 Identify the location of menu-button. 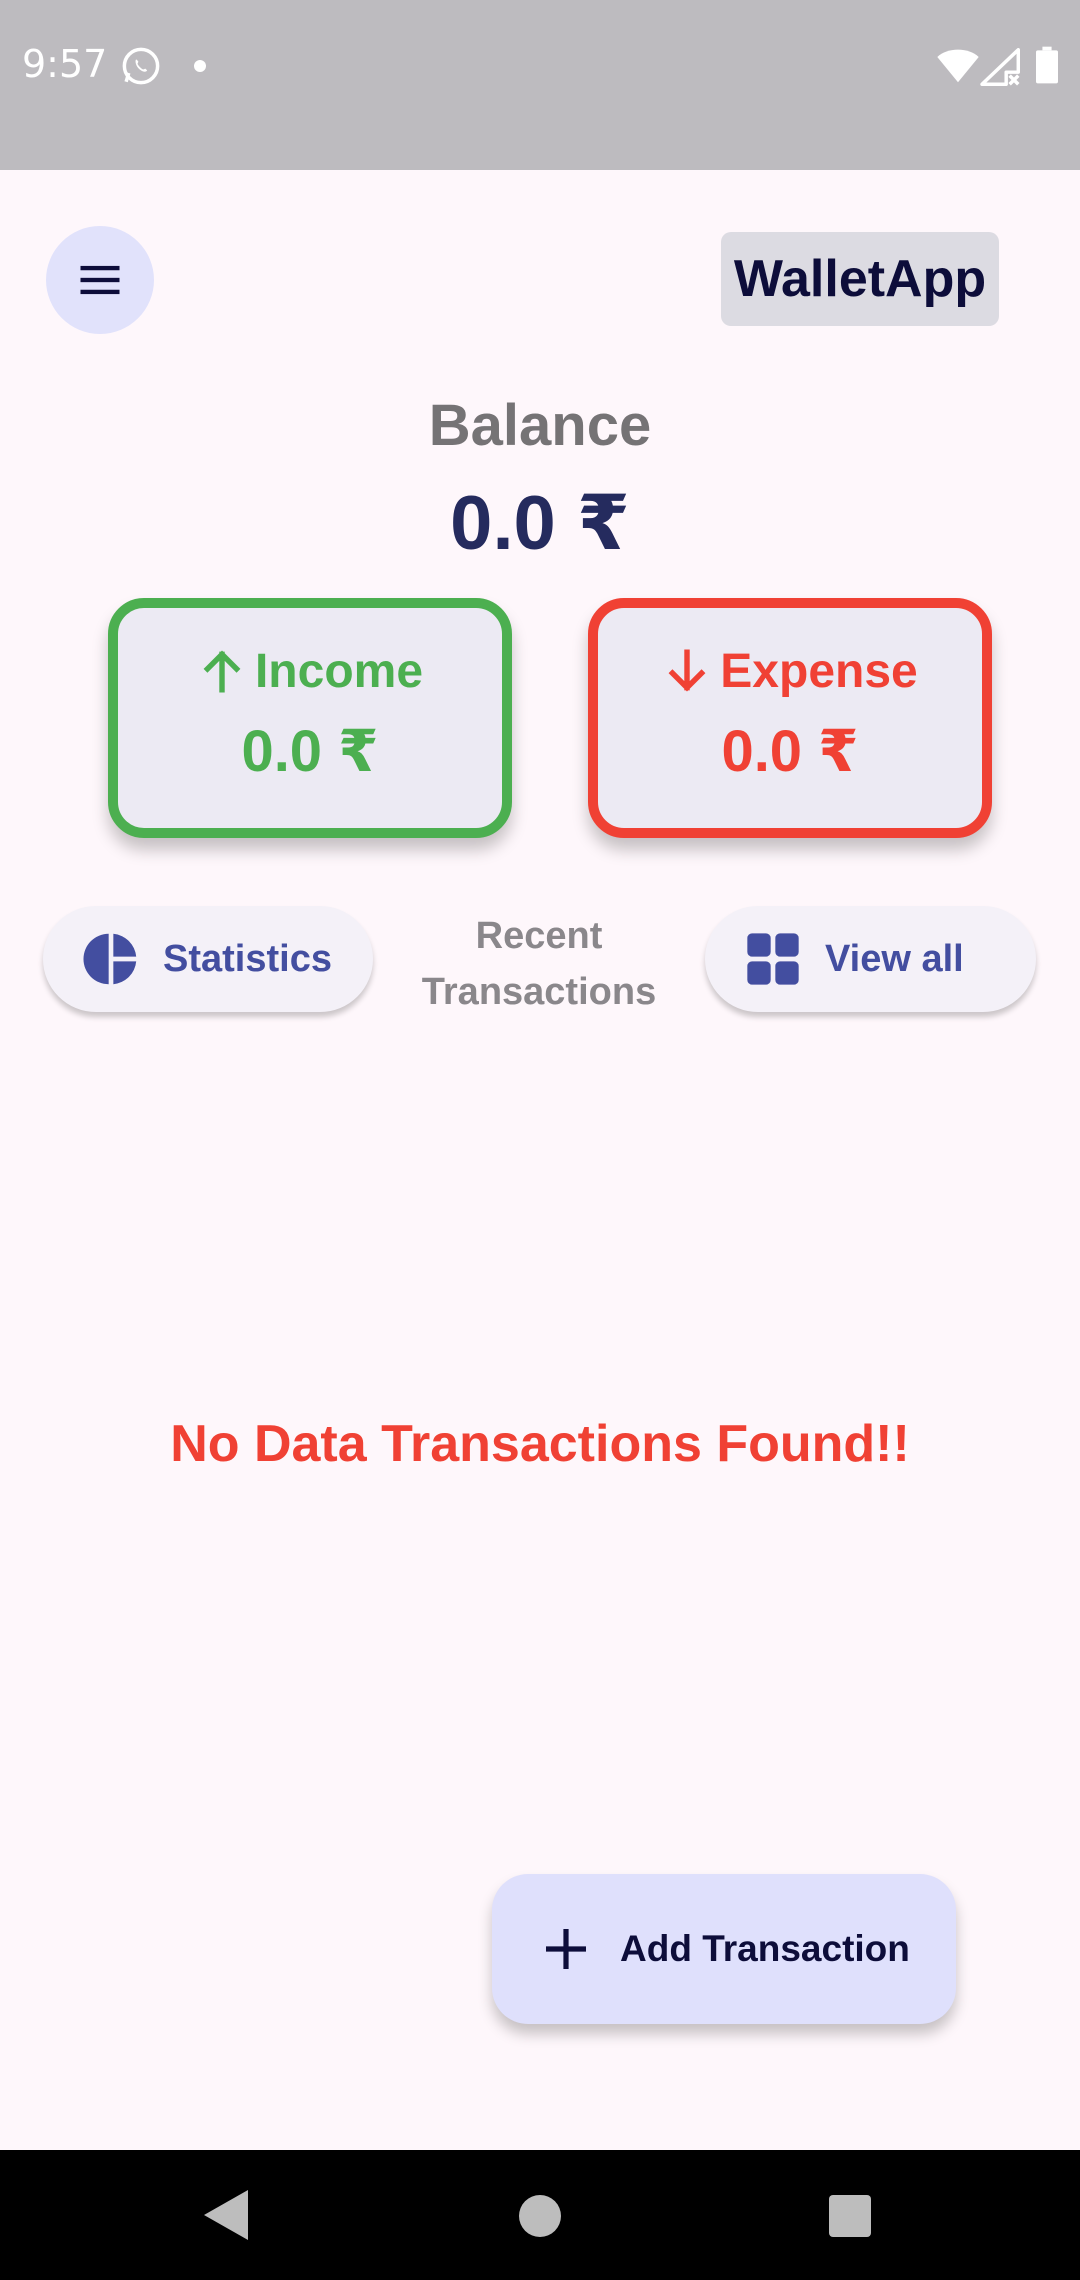
(100, 280).